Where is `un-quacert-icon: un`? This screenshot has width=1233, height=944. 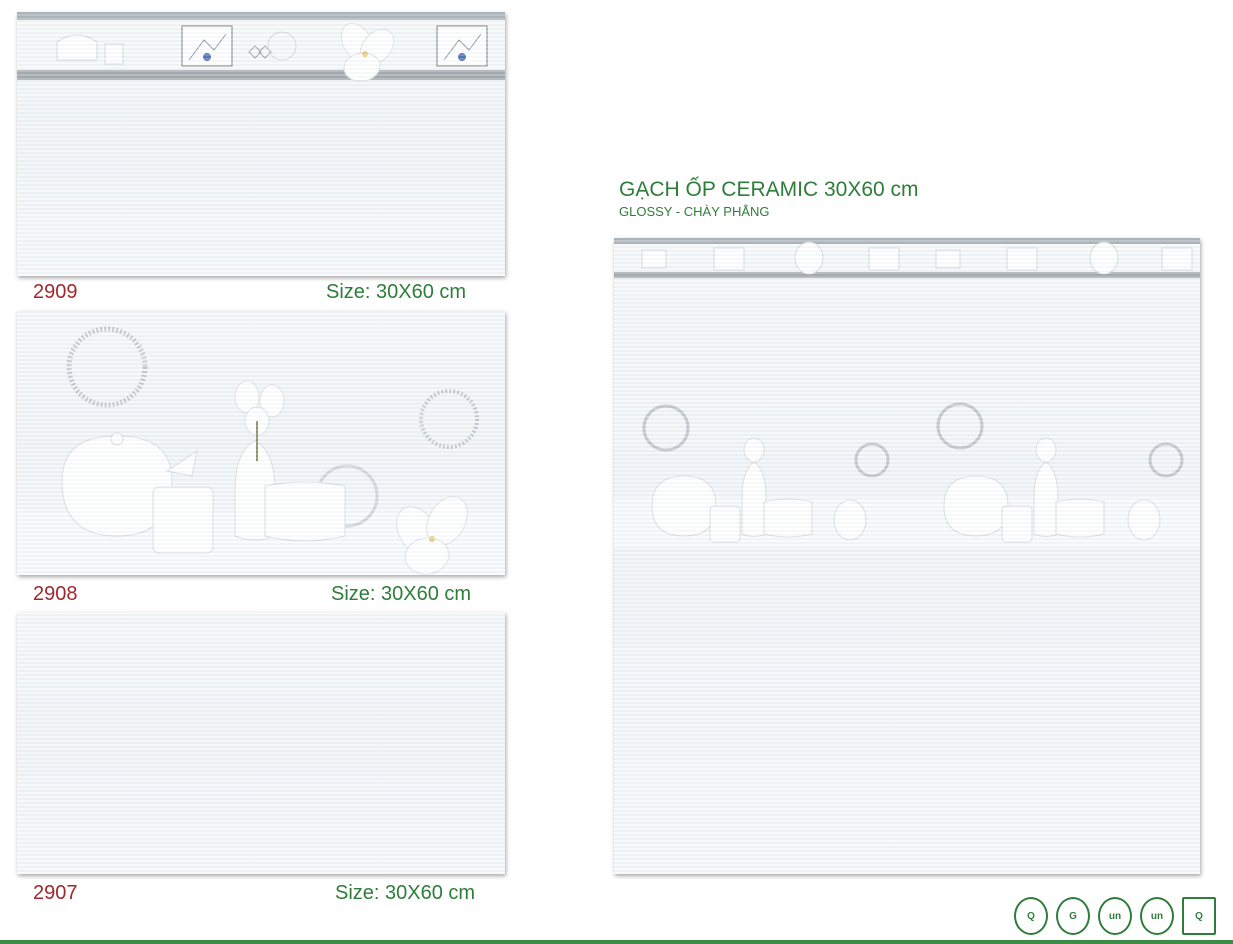 un-quacert-icon: un is located at coordinates (1115, 916).